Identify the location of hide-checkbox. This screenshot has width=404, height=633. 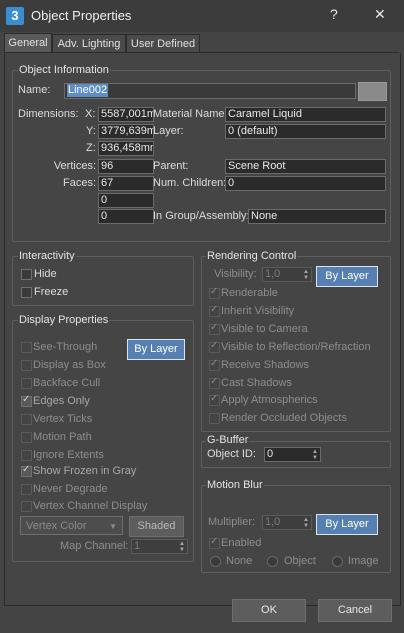
(26, 274).